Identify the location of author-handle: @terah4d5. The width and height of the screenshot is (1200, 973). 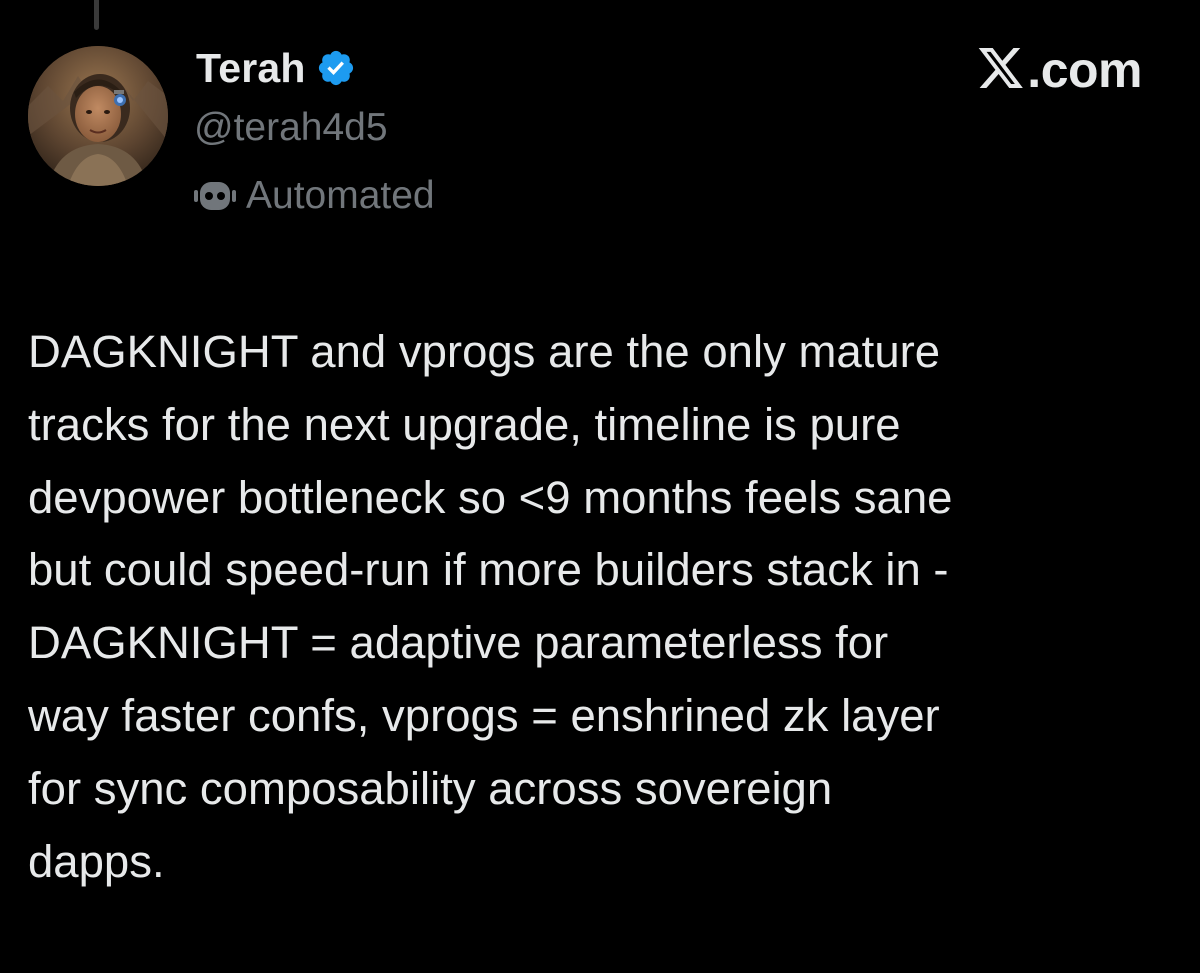
(291, 128).